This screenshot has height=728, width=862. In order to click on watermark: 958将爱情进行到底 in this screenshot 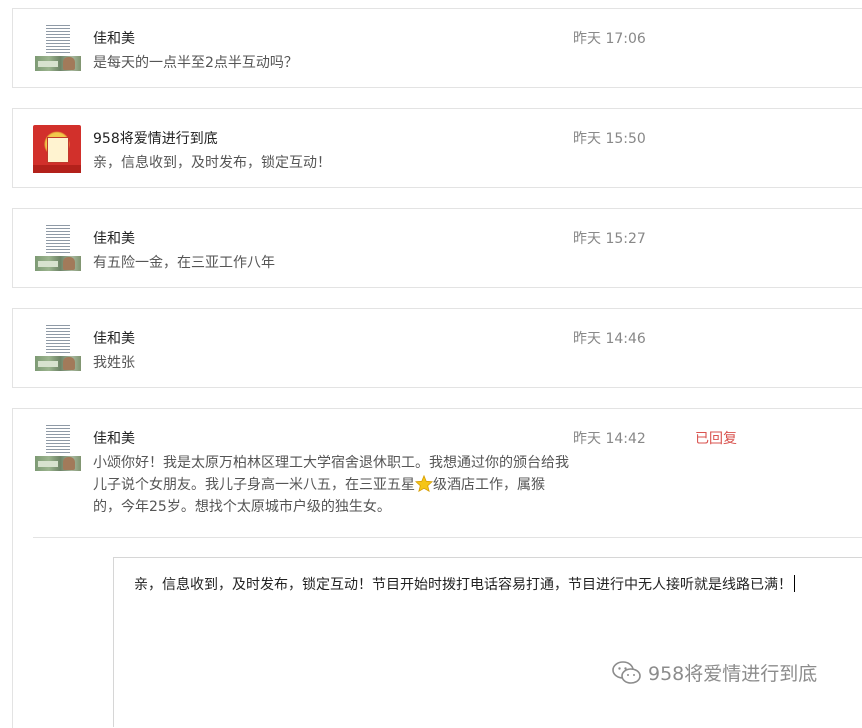, I will do `click(714, 672)`.